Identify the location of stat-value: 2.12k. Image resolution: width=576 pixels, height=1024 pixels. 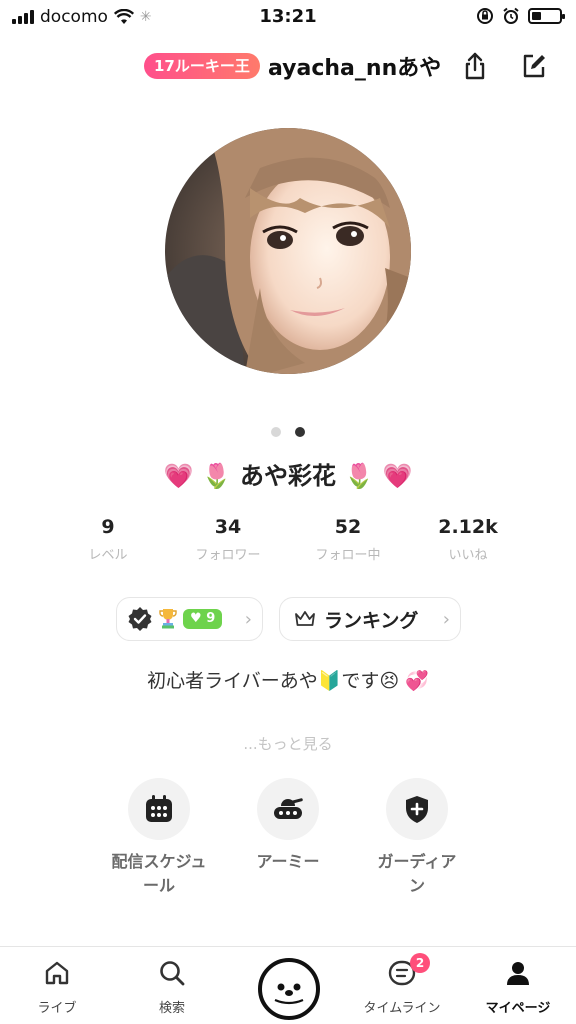
(468, 527).